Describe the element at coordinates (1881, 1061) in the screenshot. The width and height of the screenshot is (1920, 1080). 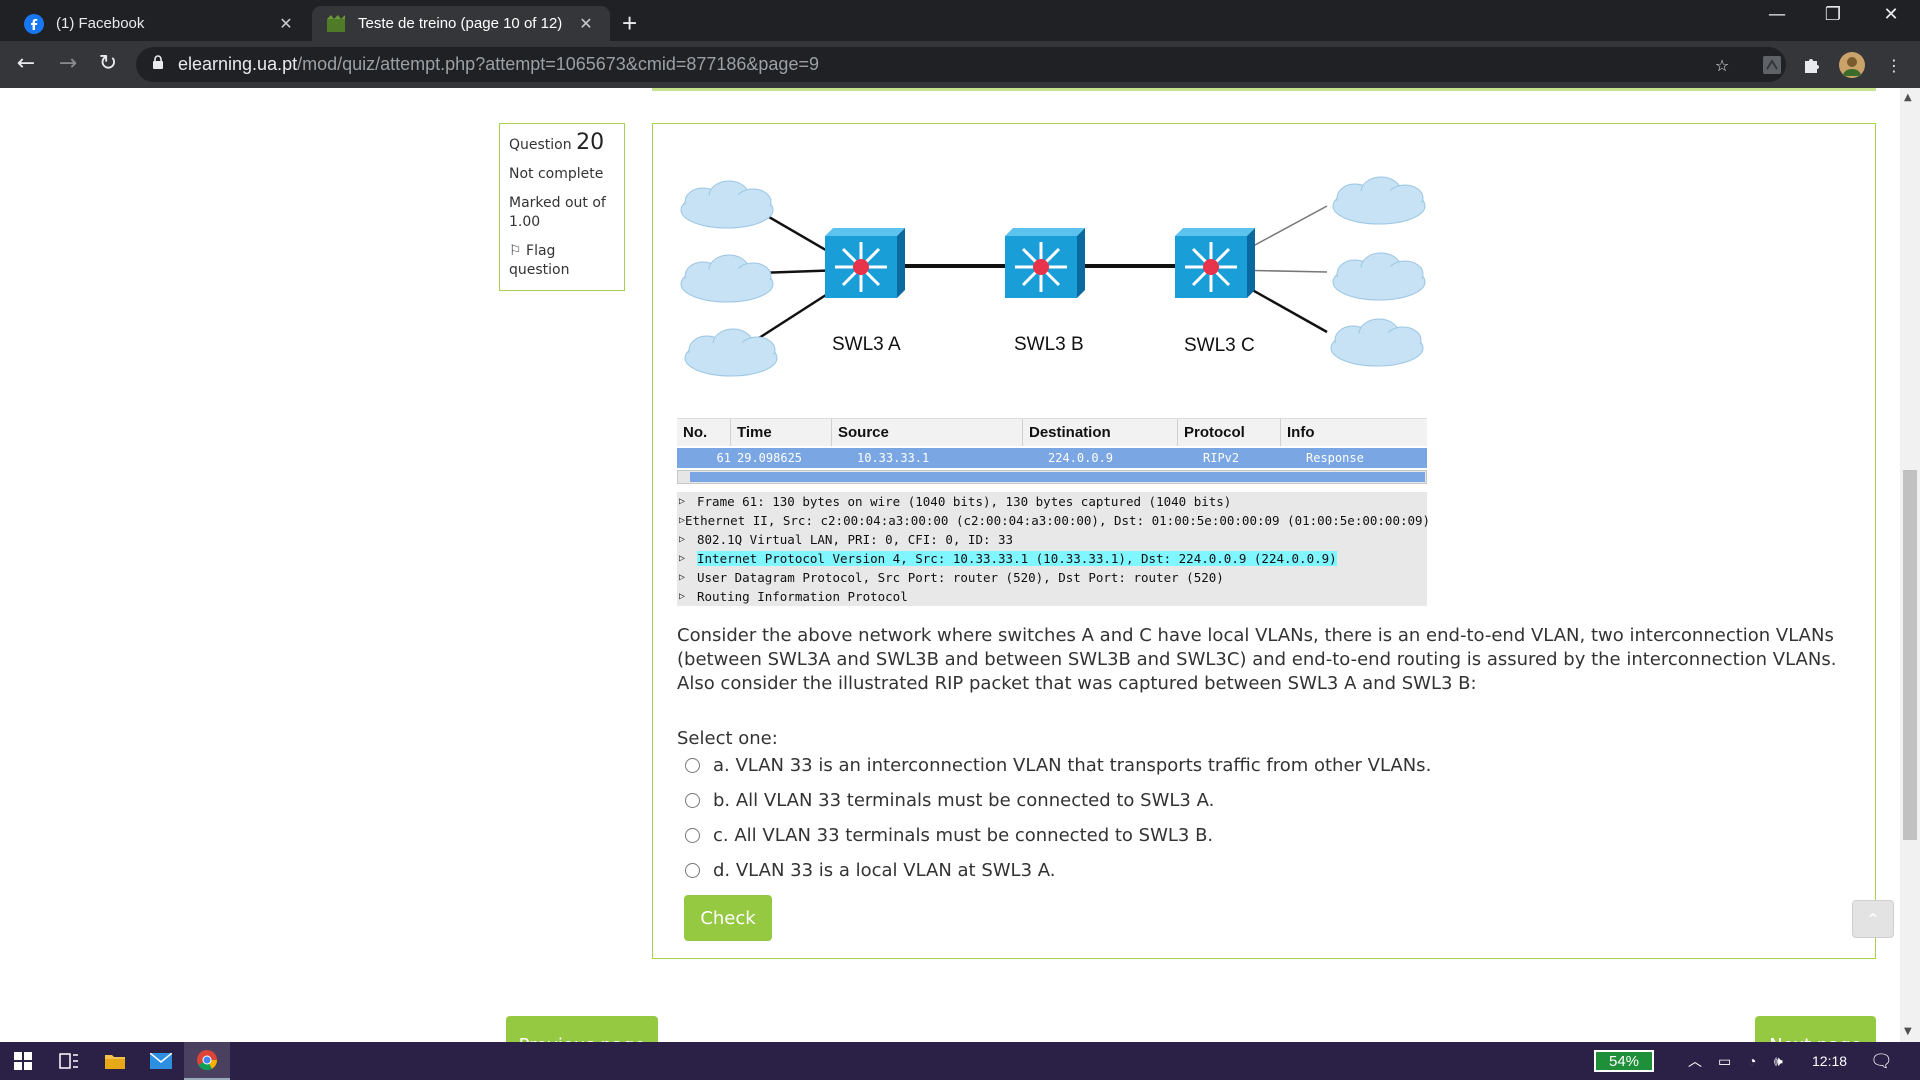
I see `notifications-icon: 🗨` at that location.